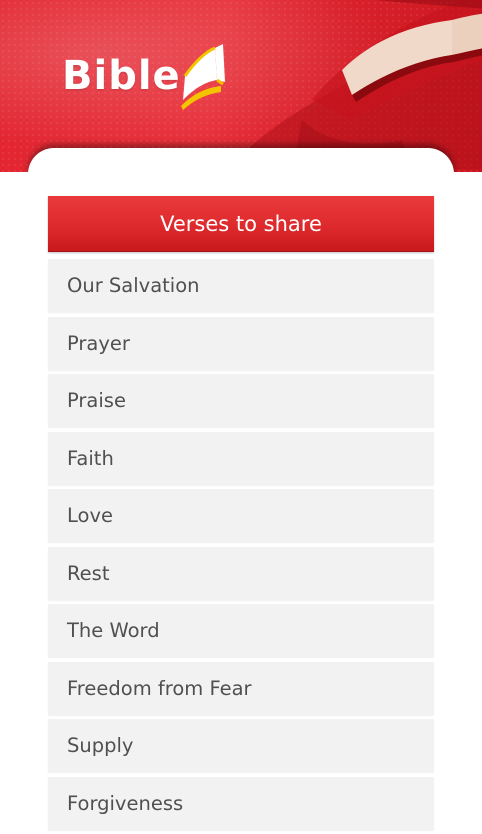 This screenshot has height=834, width=482. I want to click on list-item-label: Praise, so click(96, 400).